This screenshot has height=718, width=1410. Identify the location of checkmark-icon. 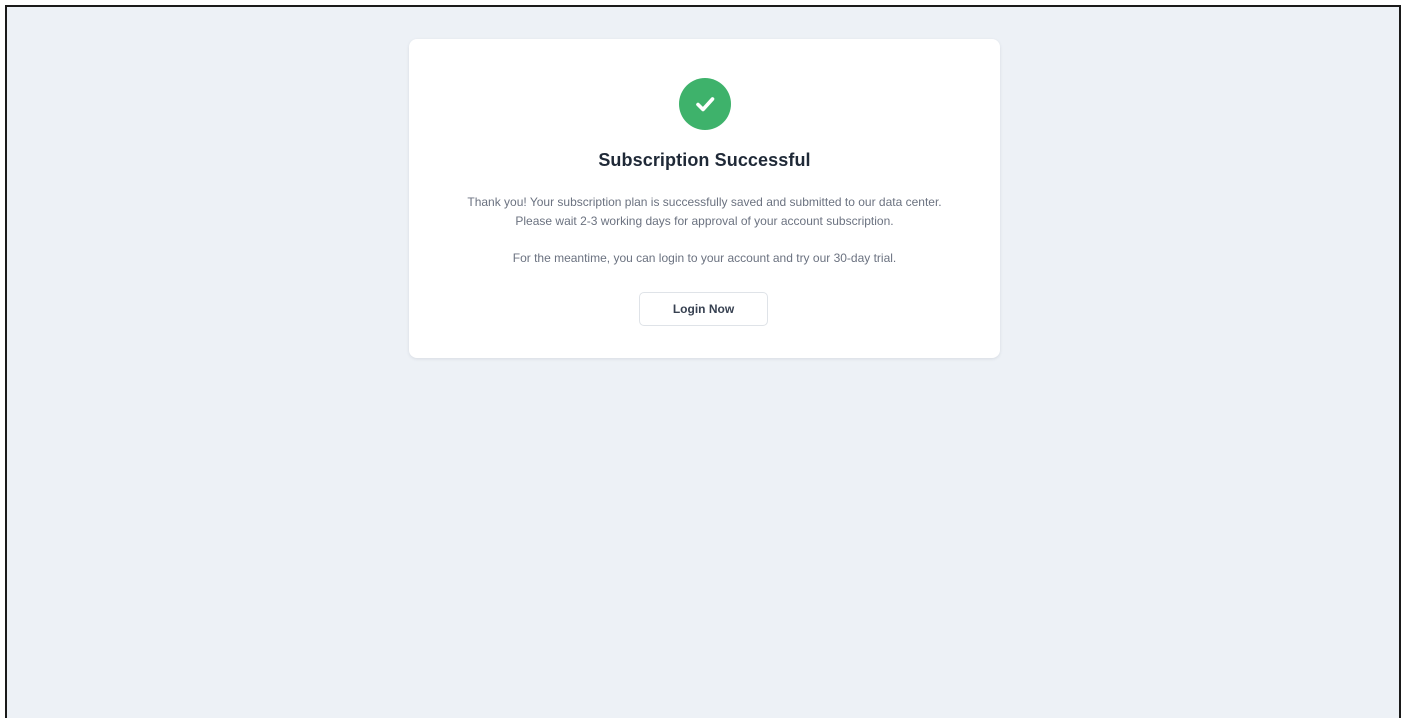
(705, 104).